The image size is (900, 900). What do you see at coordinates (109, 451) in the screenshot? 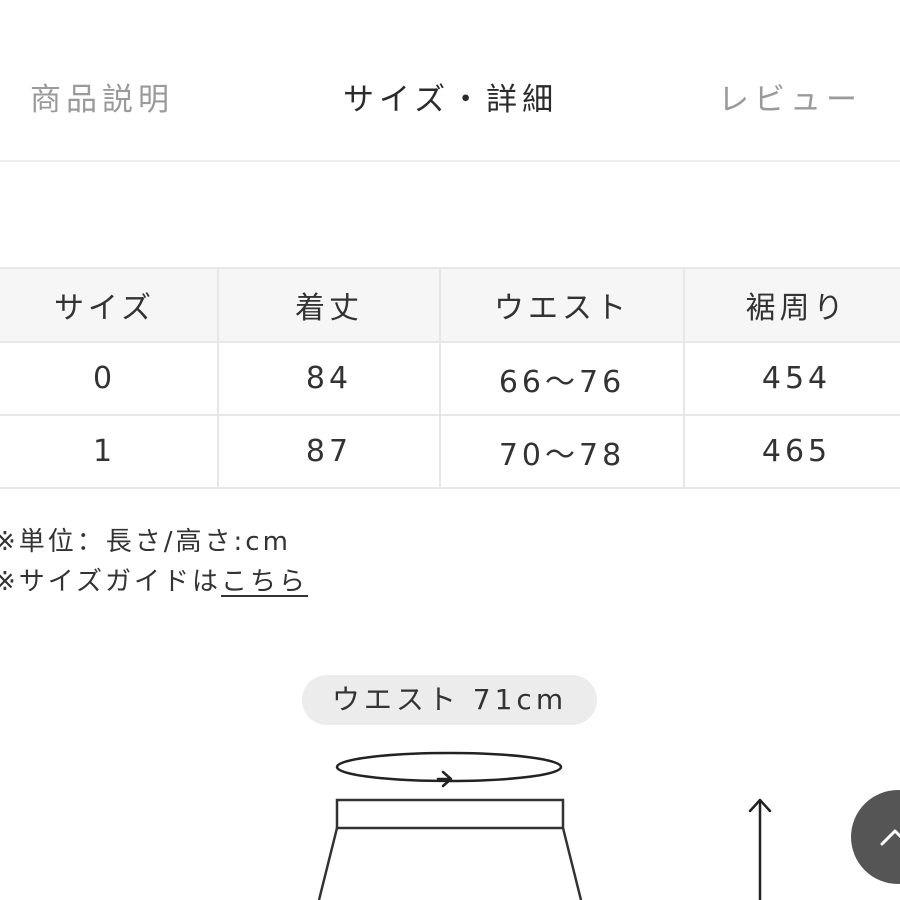
I see `table-cell: 1` at bounding box center [109, 451].